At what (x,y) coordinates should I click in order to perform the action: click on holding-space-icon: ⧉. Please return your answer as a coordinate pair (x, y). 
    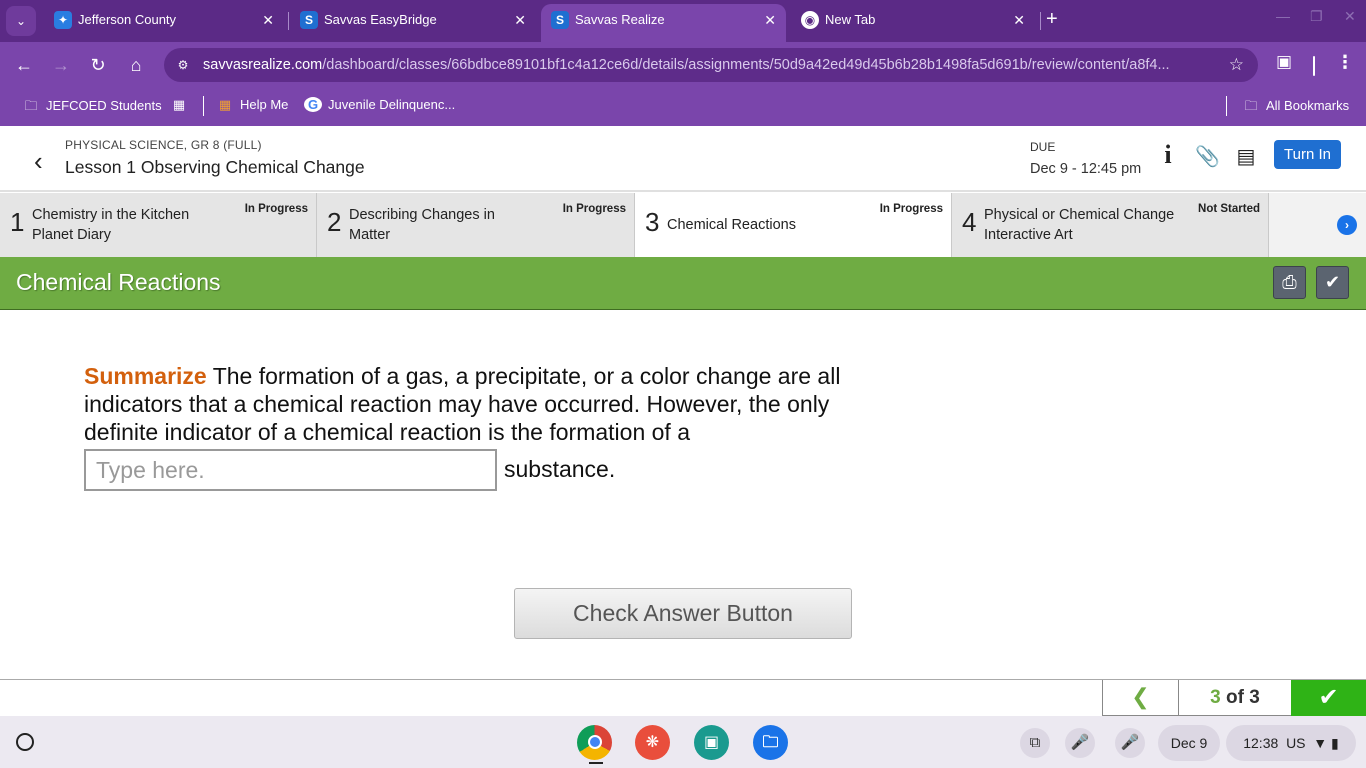
    Looking at the image, I should click on (1035, 743).